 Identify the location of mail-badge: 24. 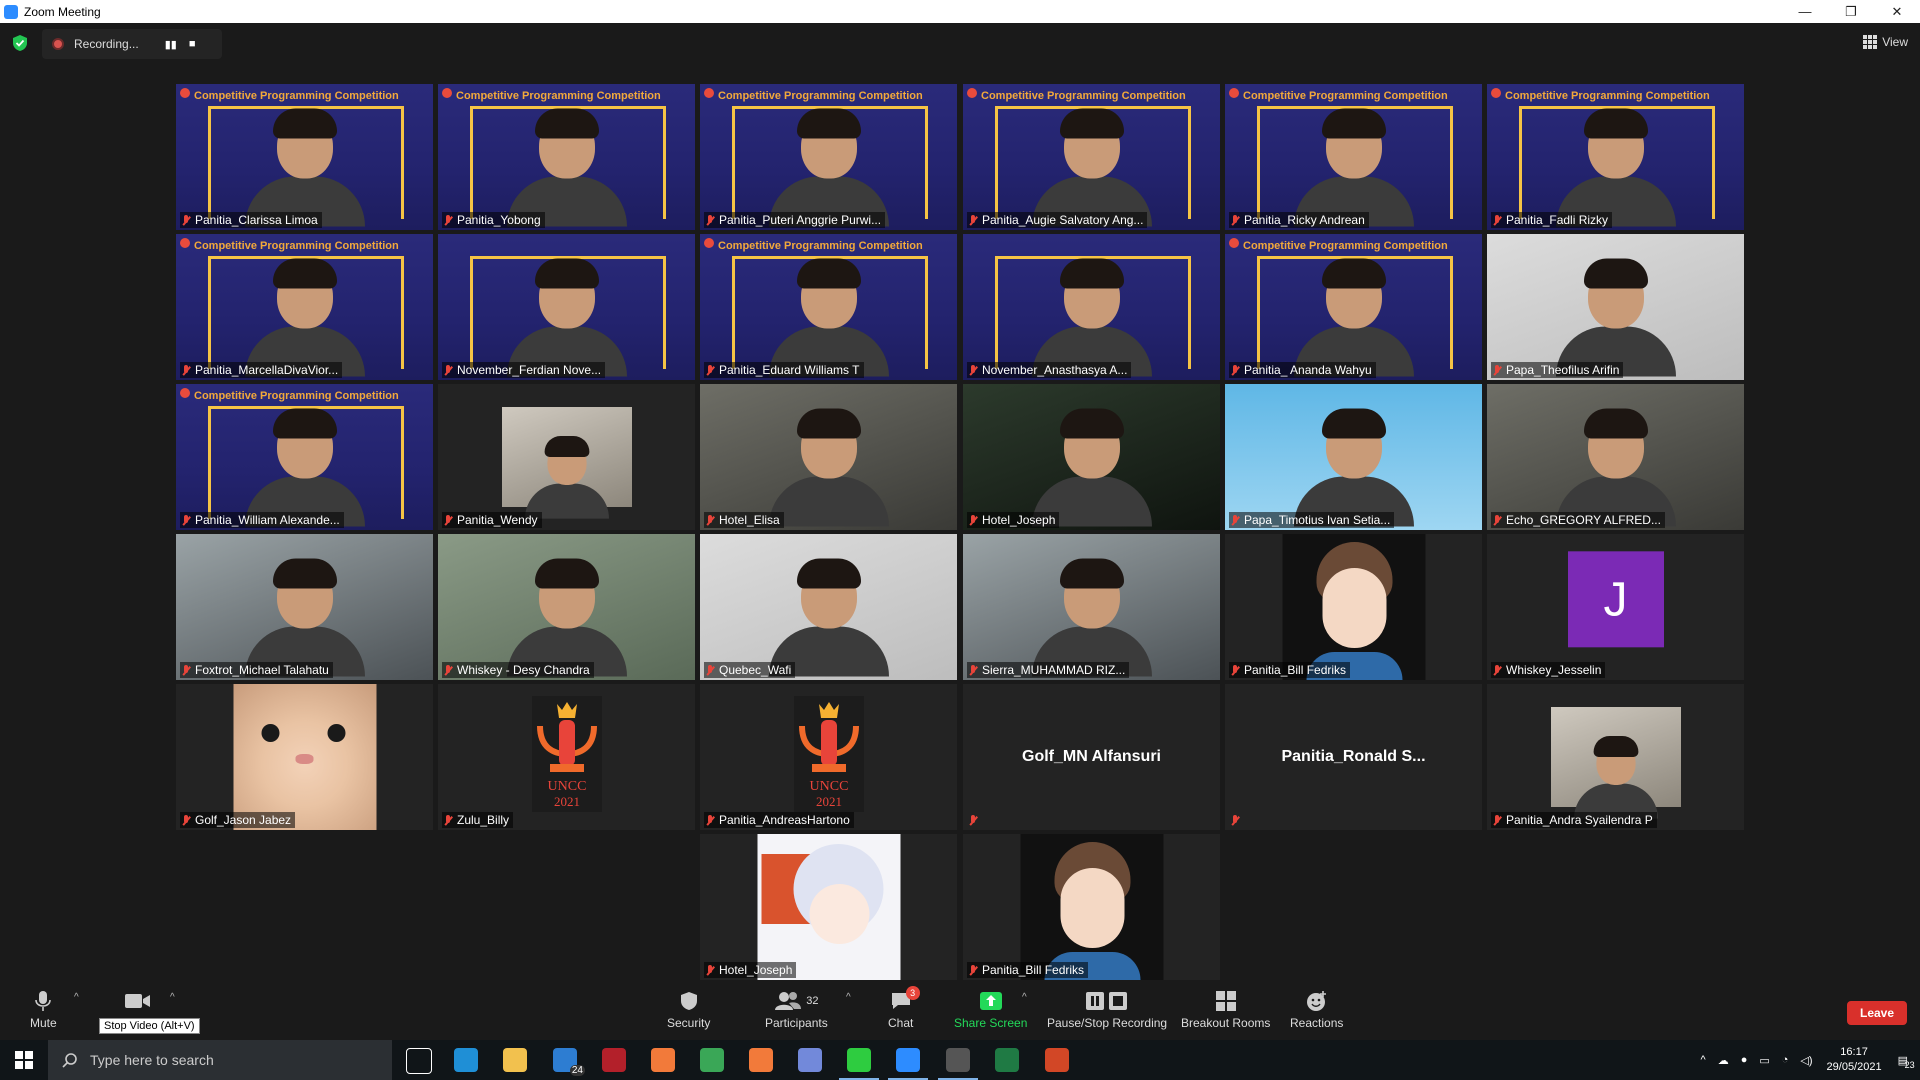
(577, 1070).